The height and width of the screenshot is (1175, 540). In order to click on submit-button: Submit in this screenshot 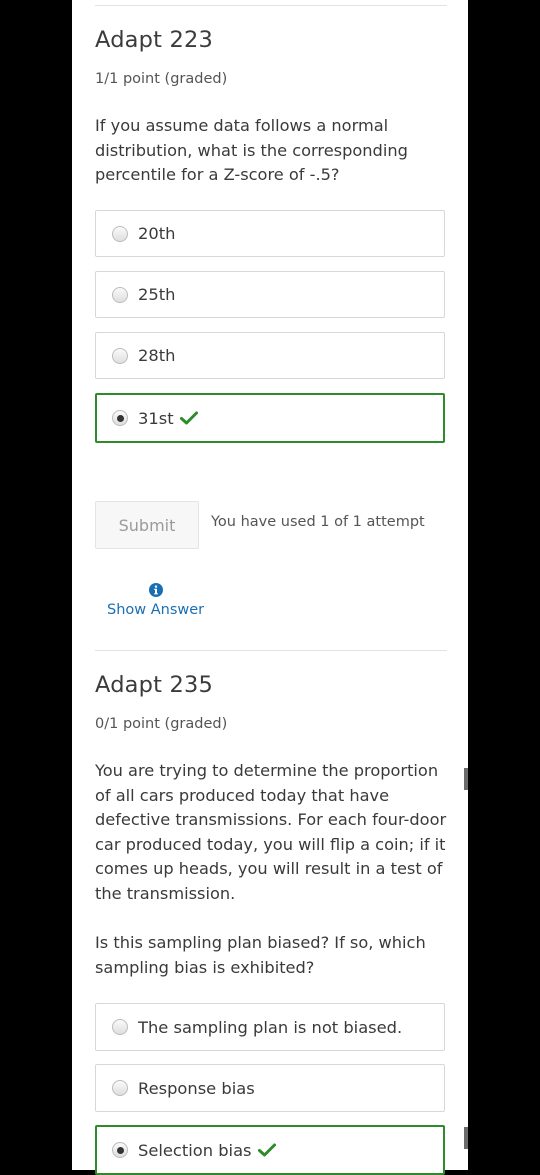, I will do `click(147, 525)`.